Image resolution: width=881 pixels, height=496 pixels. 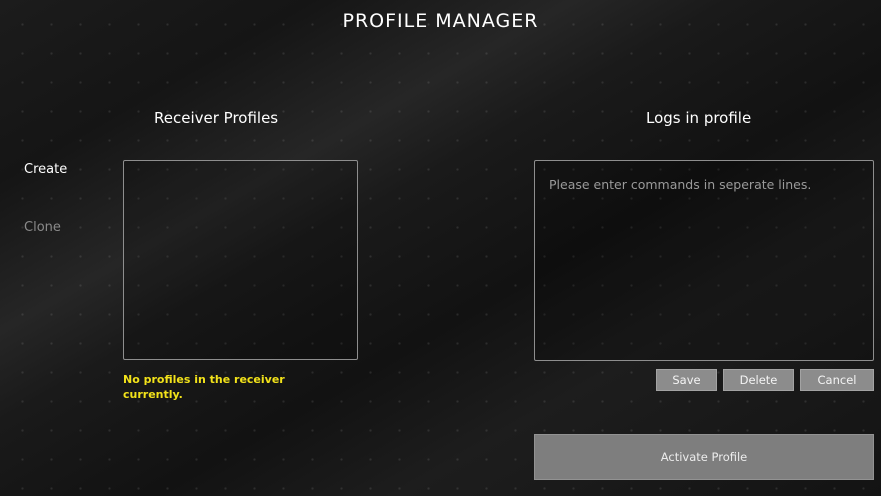 I want to click on page-title: PROFILE MANAGER, so click(x=440, y=21).